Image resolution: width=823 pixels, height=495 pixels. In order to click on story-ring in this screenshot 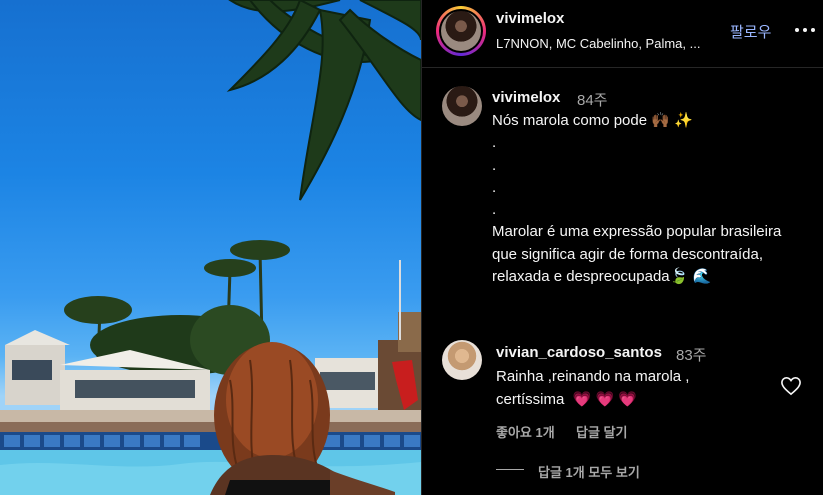, I will do `click(461, 31)`.